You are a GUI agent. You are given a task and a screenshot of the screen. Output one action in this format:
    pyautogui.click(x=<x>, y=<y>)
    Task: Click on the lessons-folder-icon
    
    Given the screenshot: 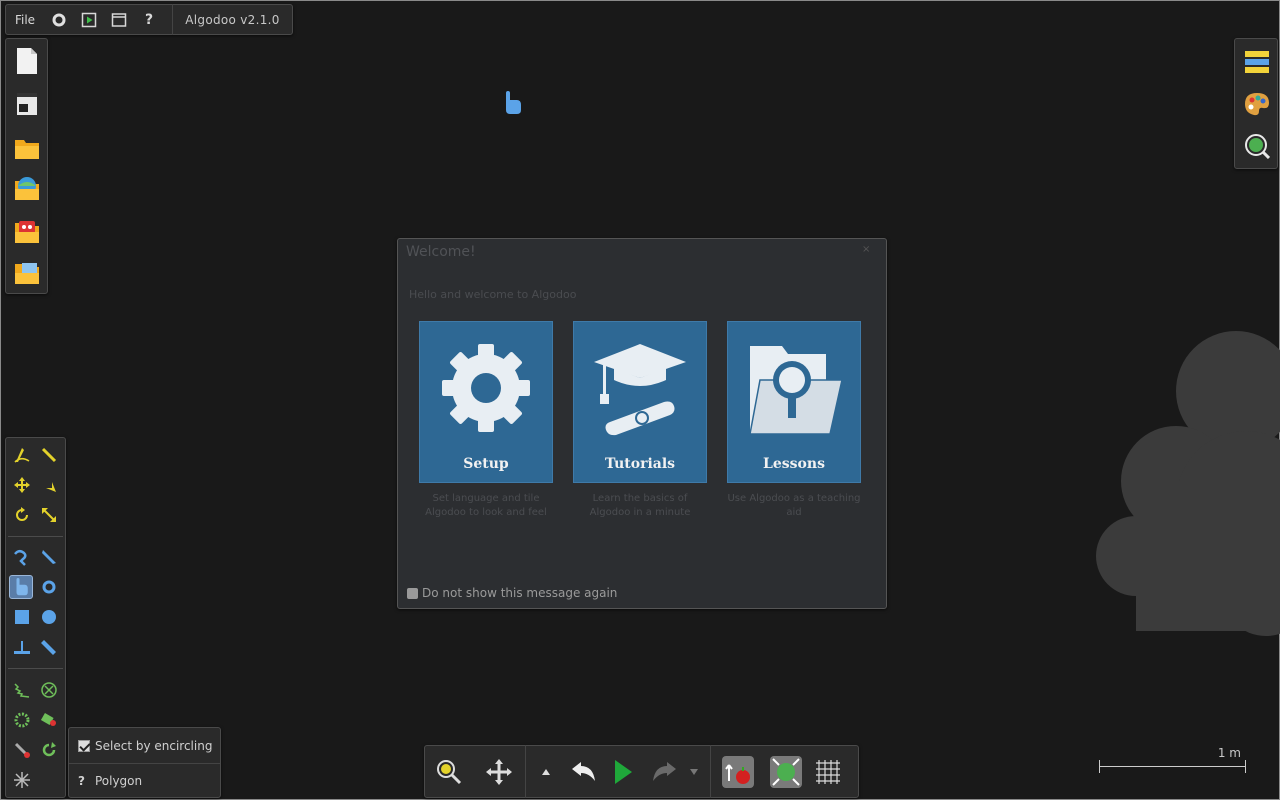 What is the action you would take?
    pyautogui.click(x=27, y=232)
    